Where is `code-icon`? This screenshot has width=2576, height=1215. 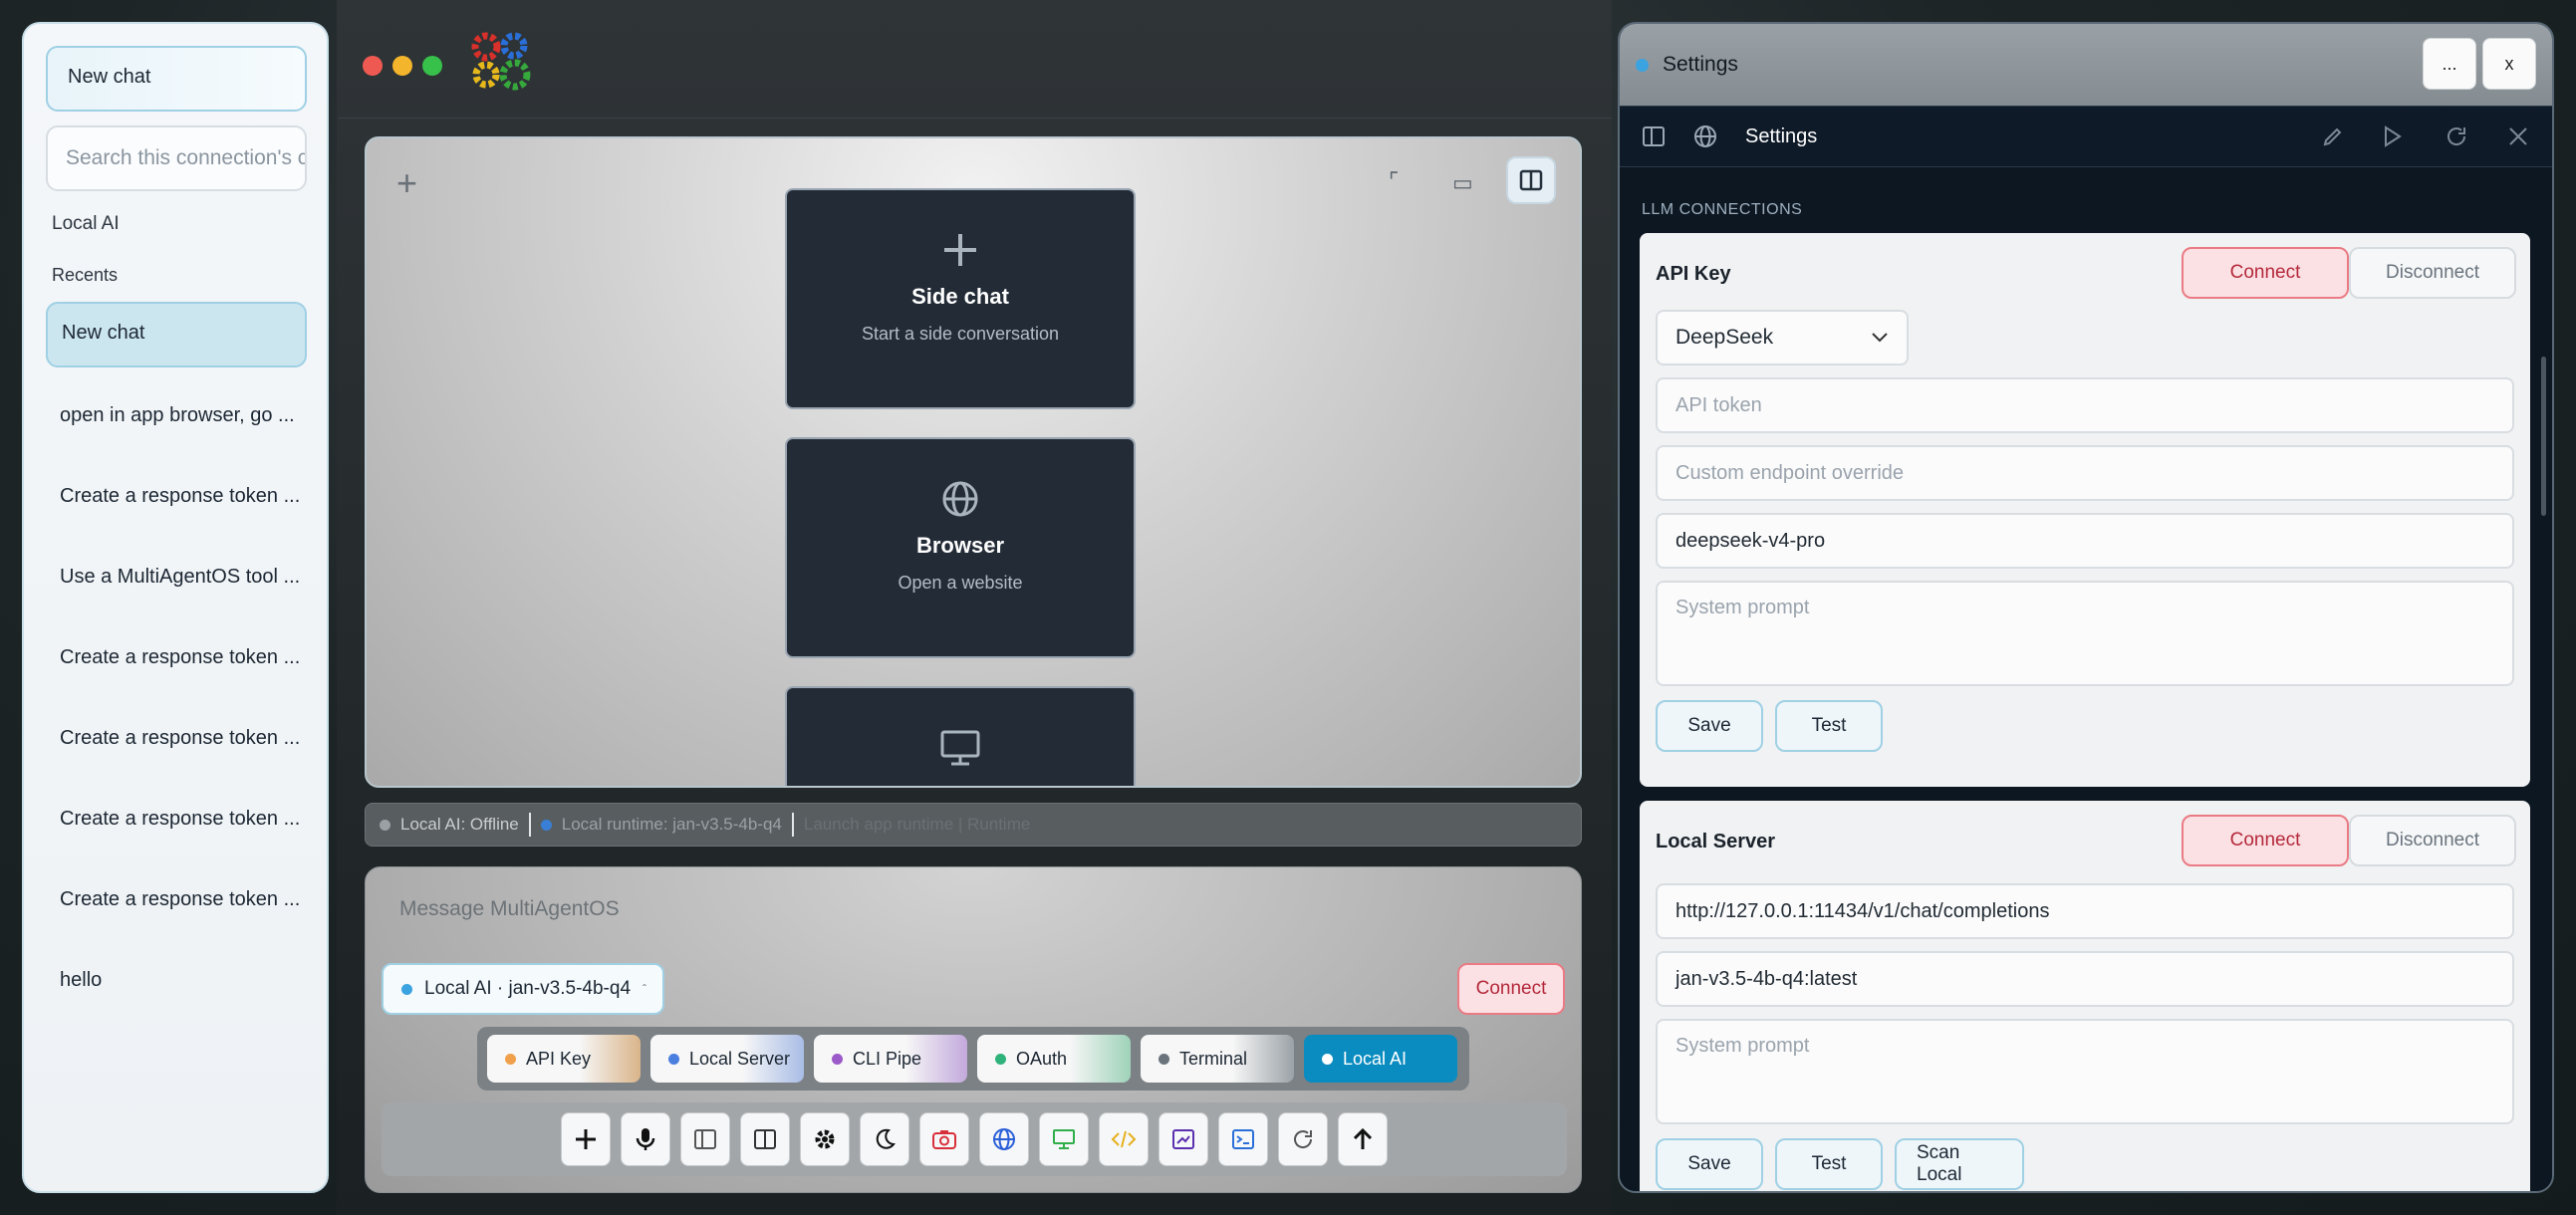 code-icon is located at coordinates (1124, 1139).